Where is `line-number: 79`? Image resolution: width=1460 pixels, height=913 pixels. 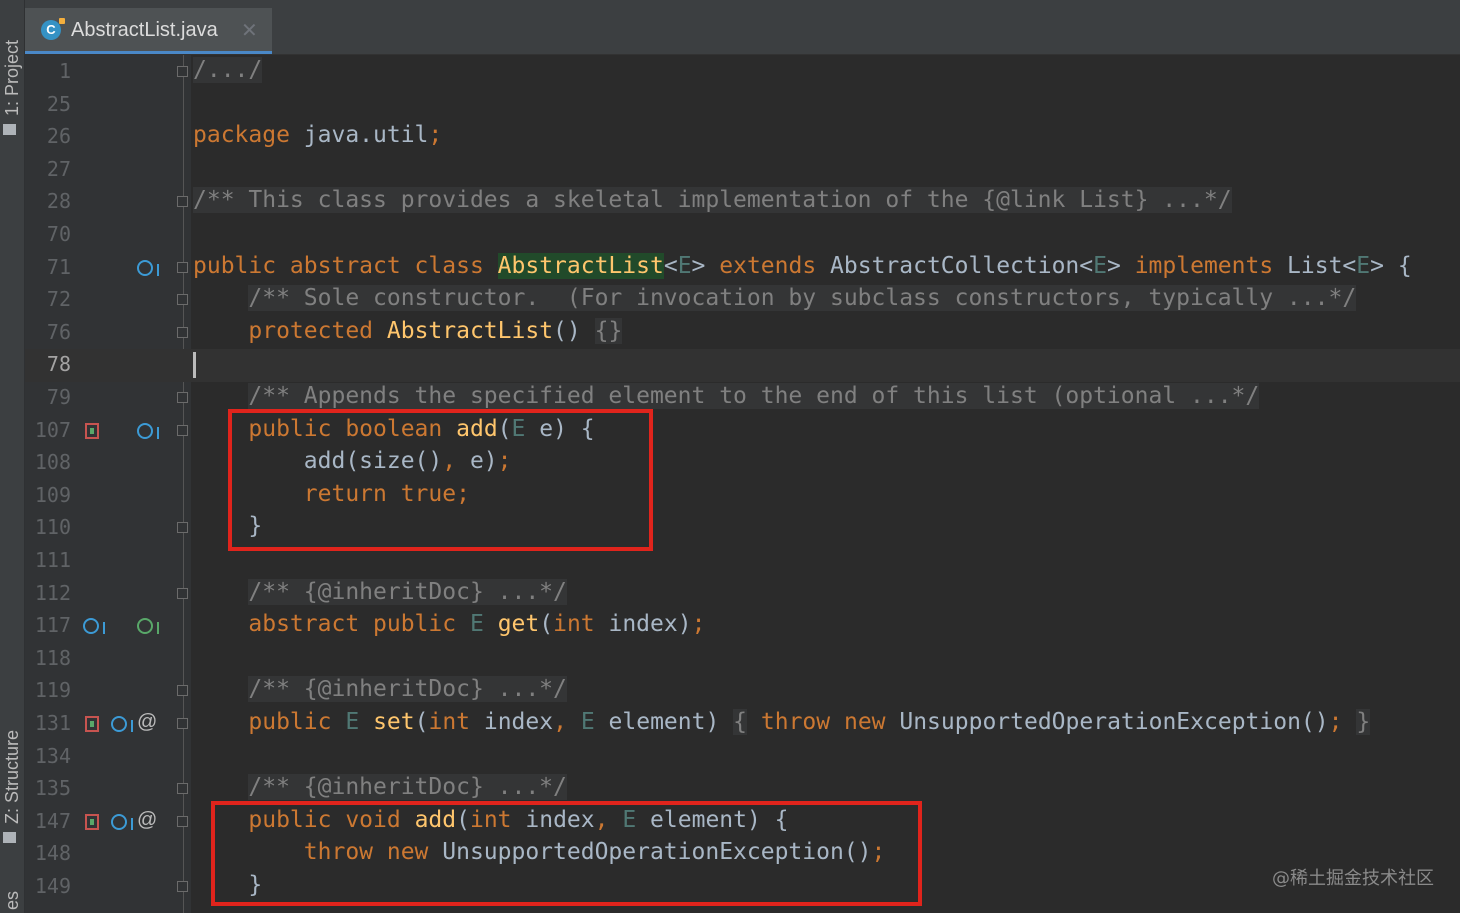
line-number: 79 is located at coordinates (48, 397).